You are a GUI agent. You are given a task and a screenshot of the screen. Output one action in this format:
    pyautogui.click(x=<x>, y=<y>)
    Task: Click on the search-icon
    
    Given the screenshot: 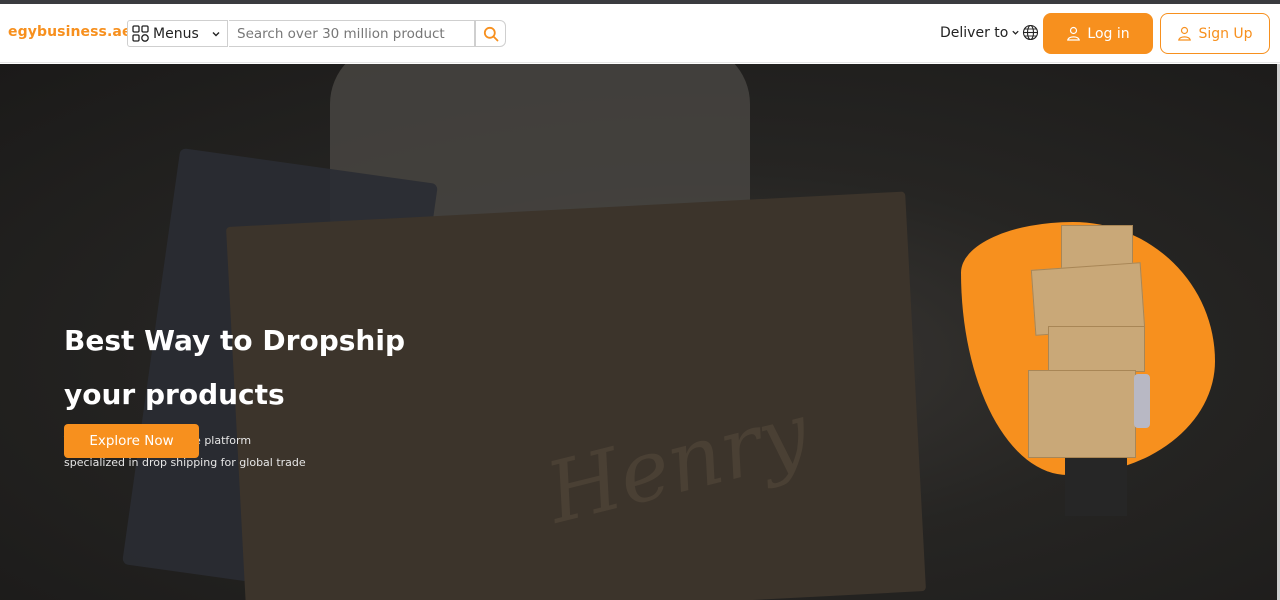 What is the action you would take?
    pyautogui.click(x=490, y=33)
    